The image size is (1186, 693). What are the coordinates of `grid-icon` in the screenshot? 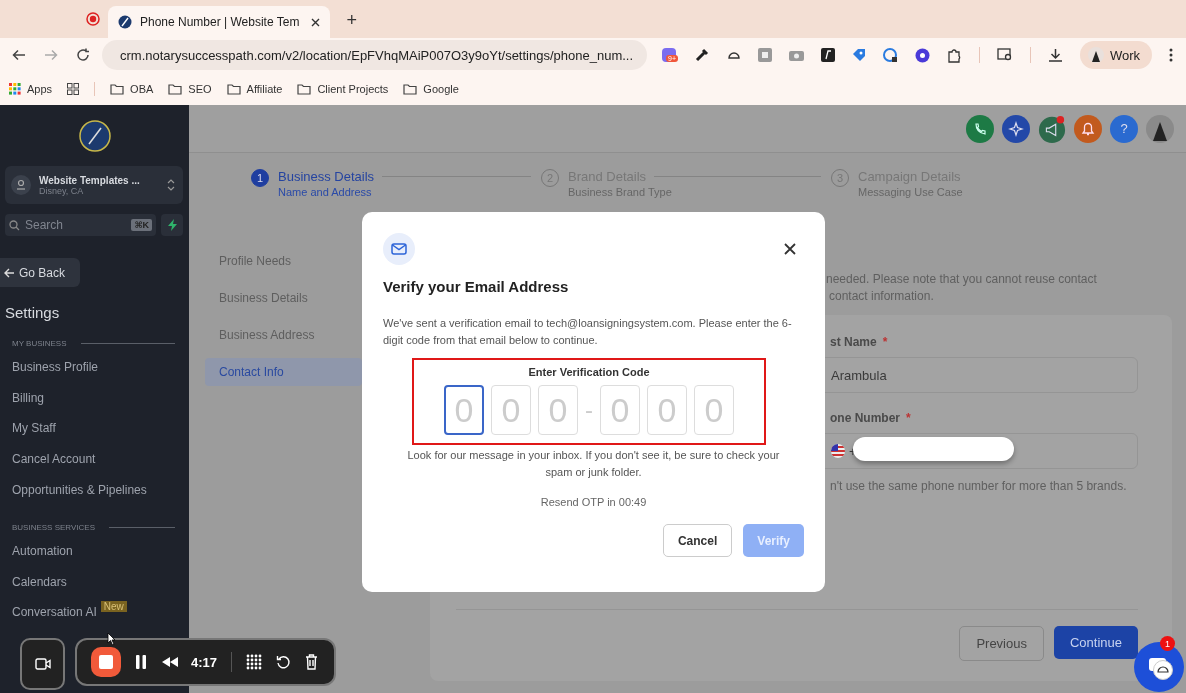 It's located at (73, 88).